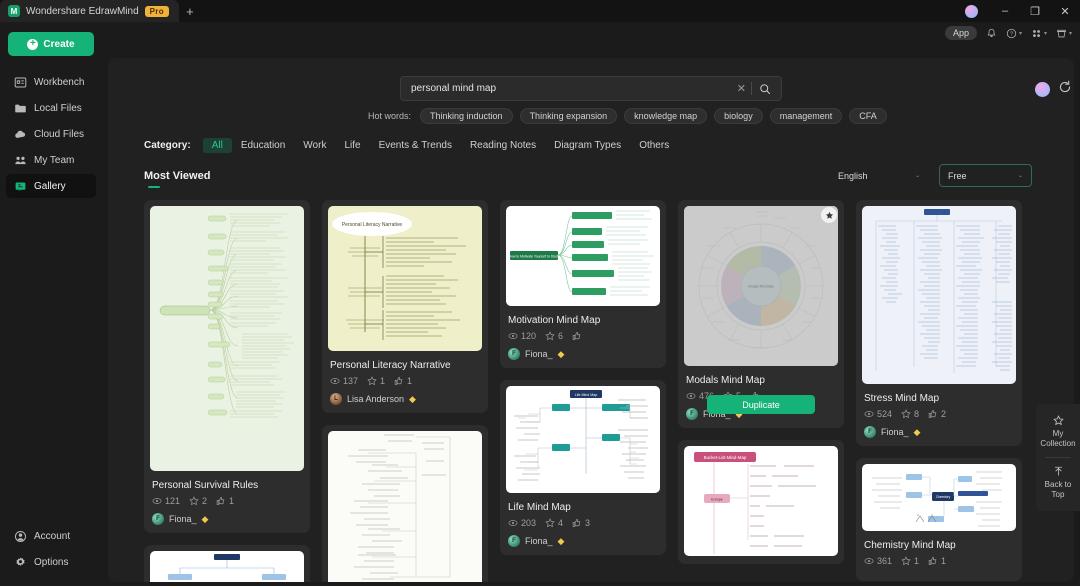 The height and width of the screenshot is (586, 1080). Describe the element at coordinates (910, 414) in the screenshot. I see `stars-stat: 8` at that location.